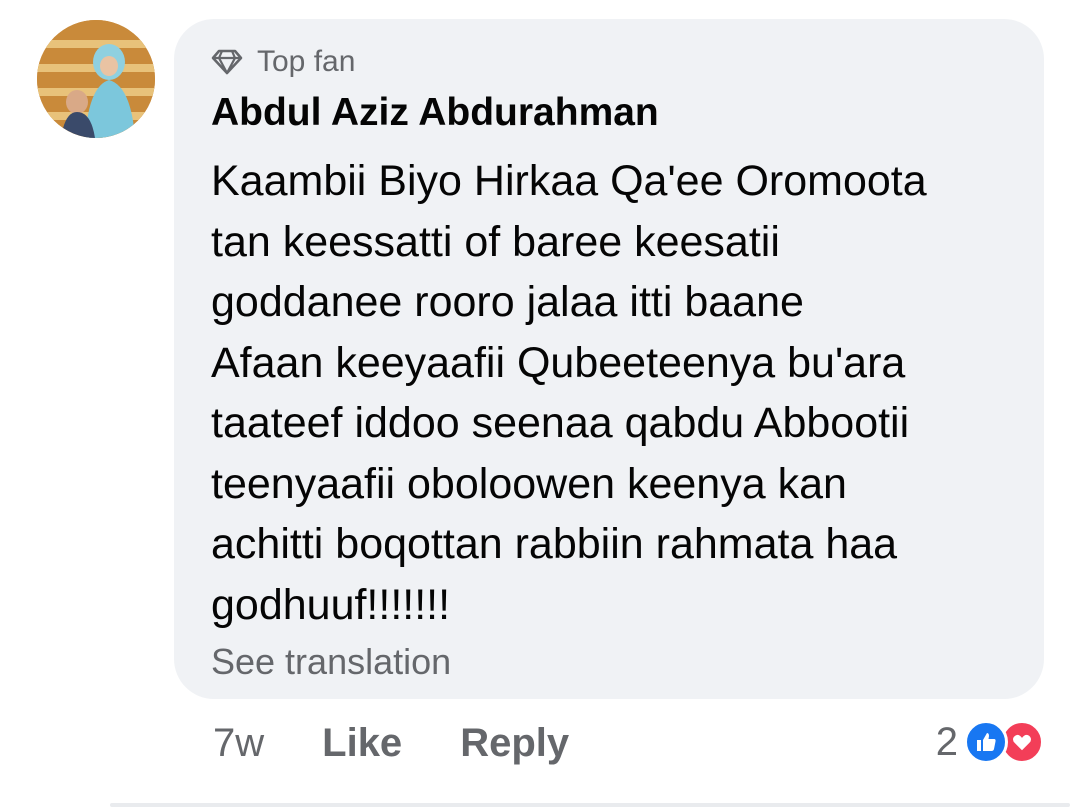 Image resolution: width=1080 pixels, height=807 pixels. Describe the element at coordinates (238, 743) in the screenshot. I see `comment-timestamp: 7w` at that location.